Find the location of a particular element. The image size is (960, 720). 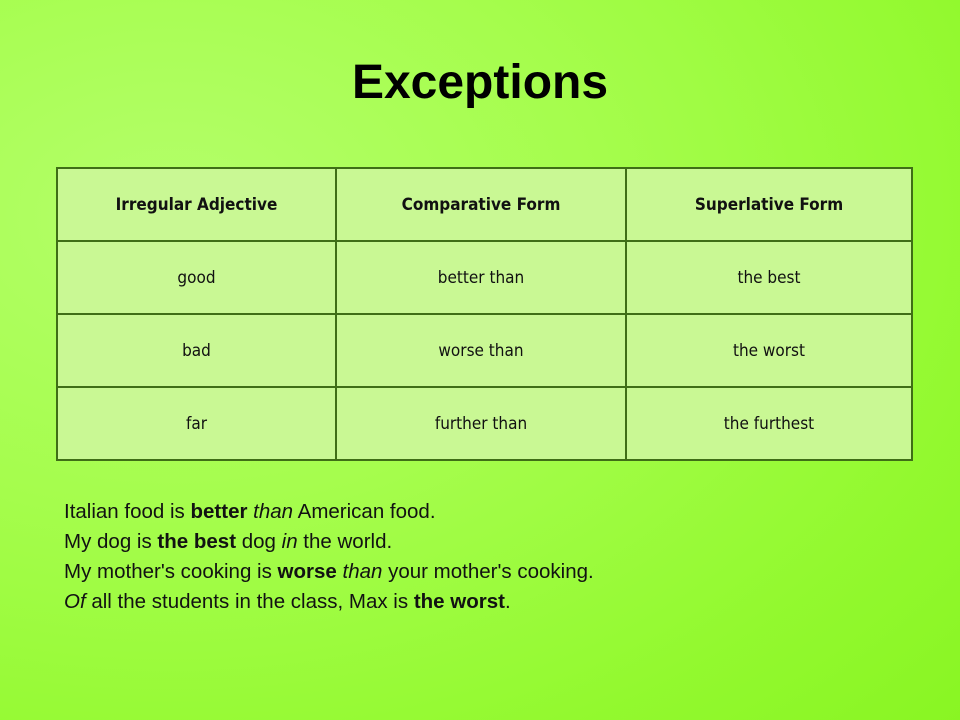

cell-adjective: far is located at coordinates (196, 423).